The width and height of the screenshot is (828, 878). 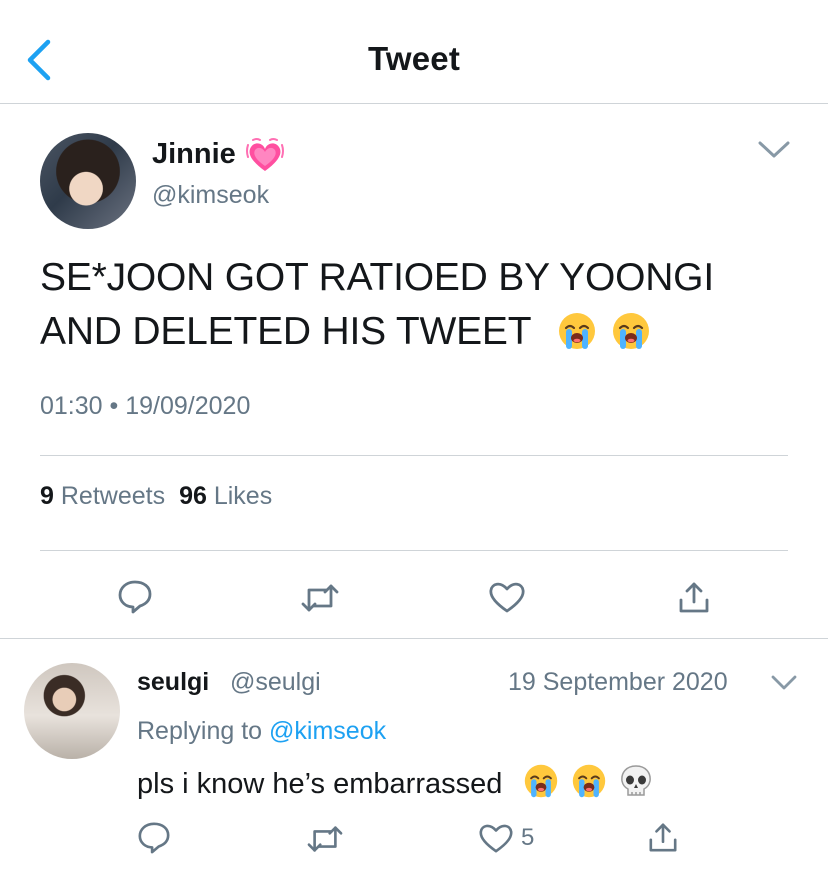 I want to click on tweet-stats: 9 Retweets 96 Likes, so click(x=156, y=496).